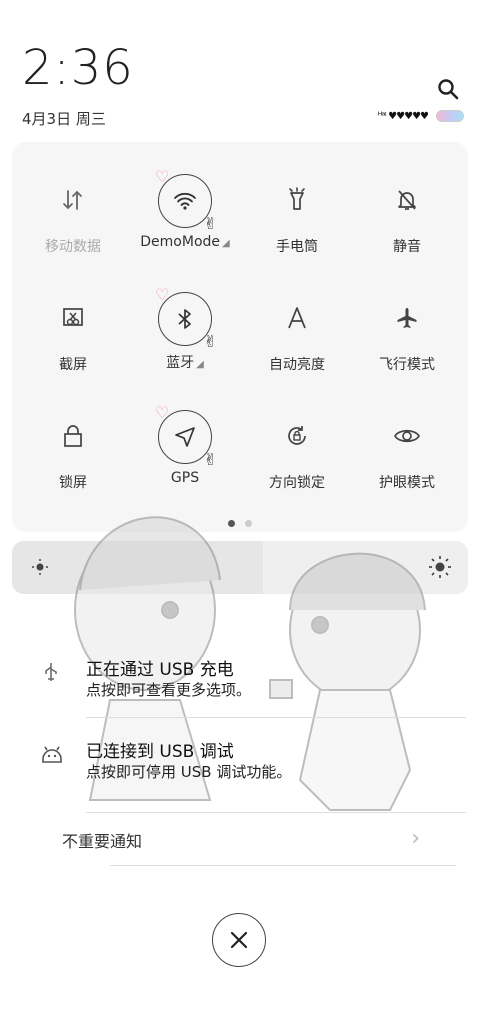  I want to click on tile-label: 静音, so click(407, 247).